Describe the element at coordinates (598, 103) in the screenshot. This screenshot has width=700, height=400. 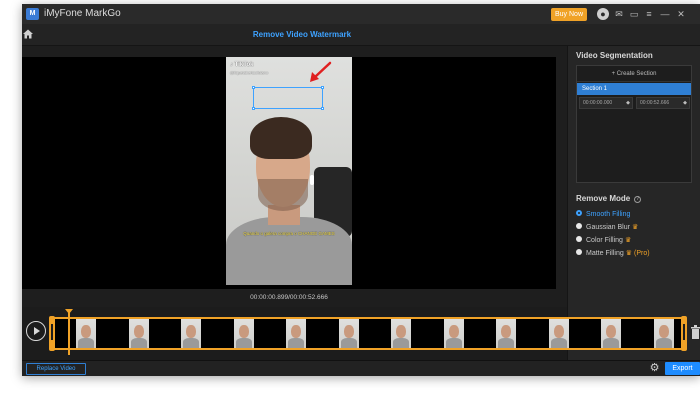
I see `section-start-value: 00:00:00.000` at that location.